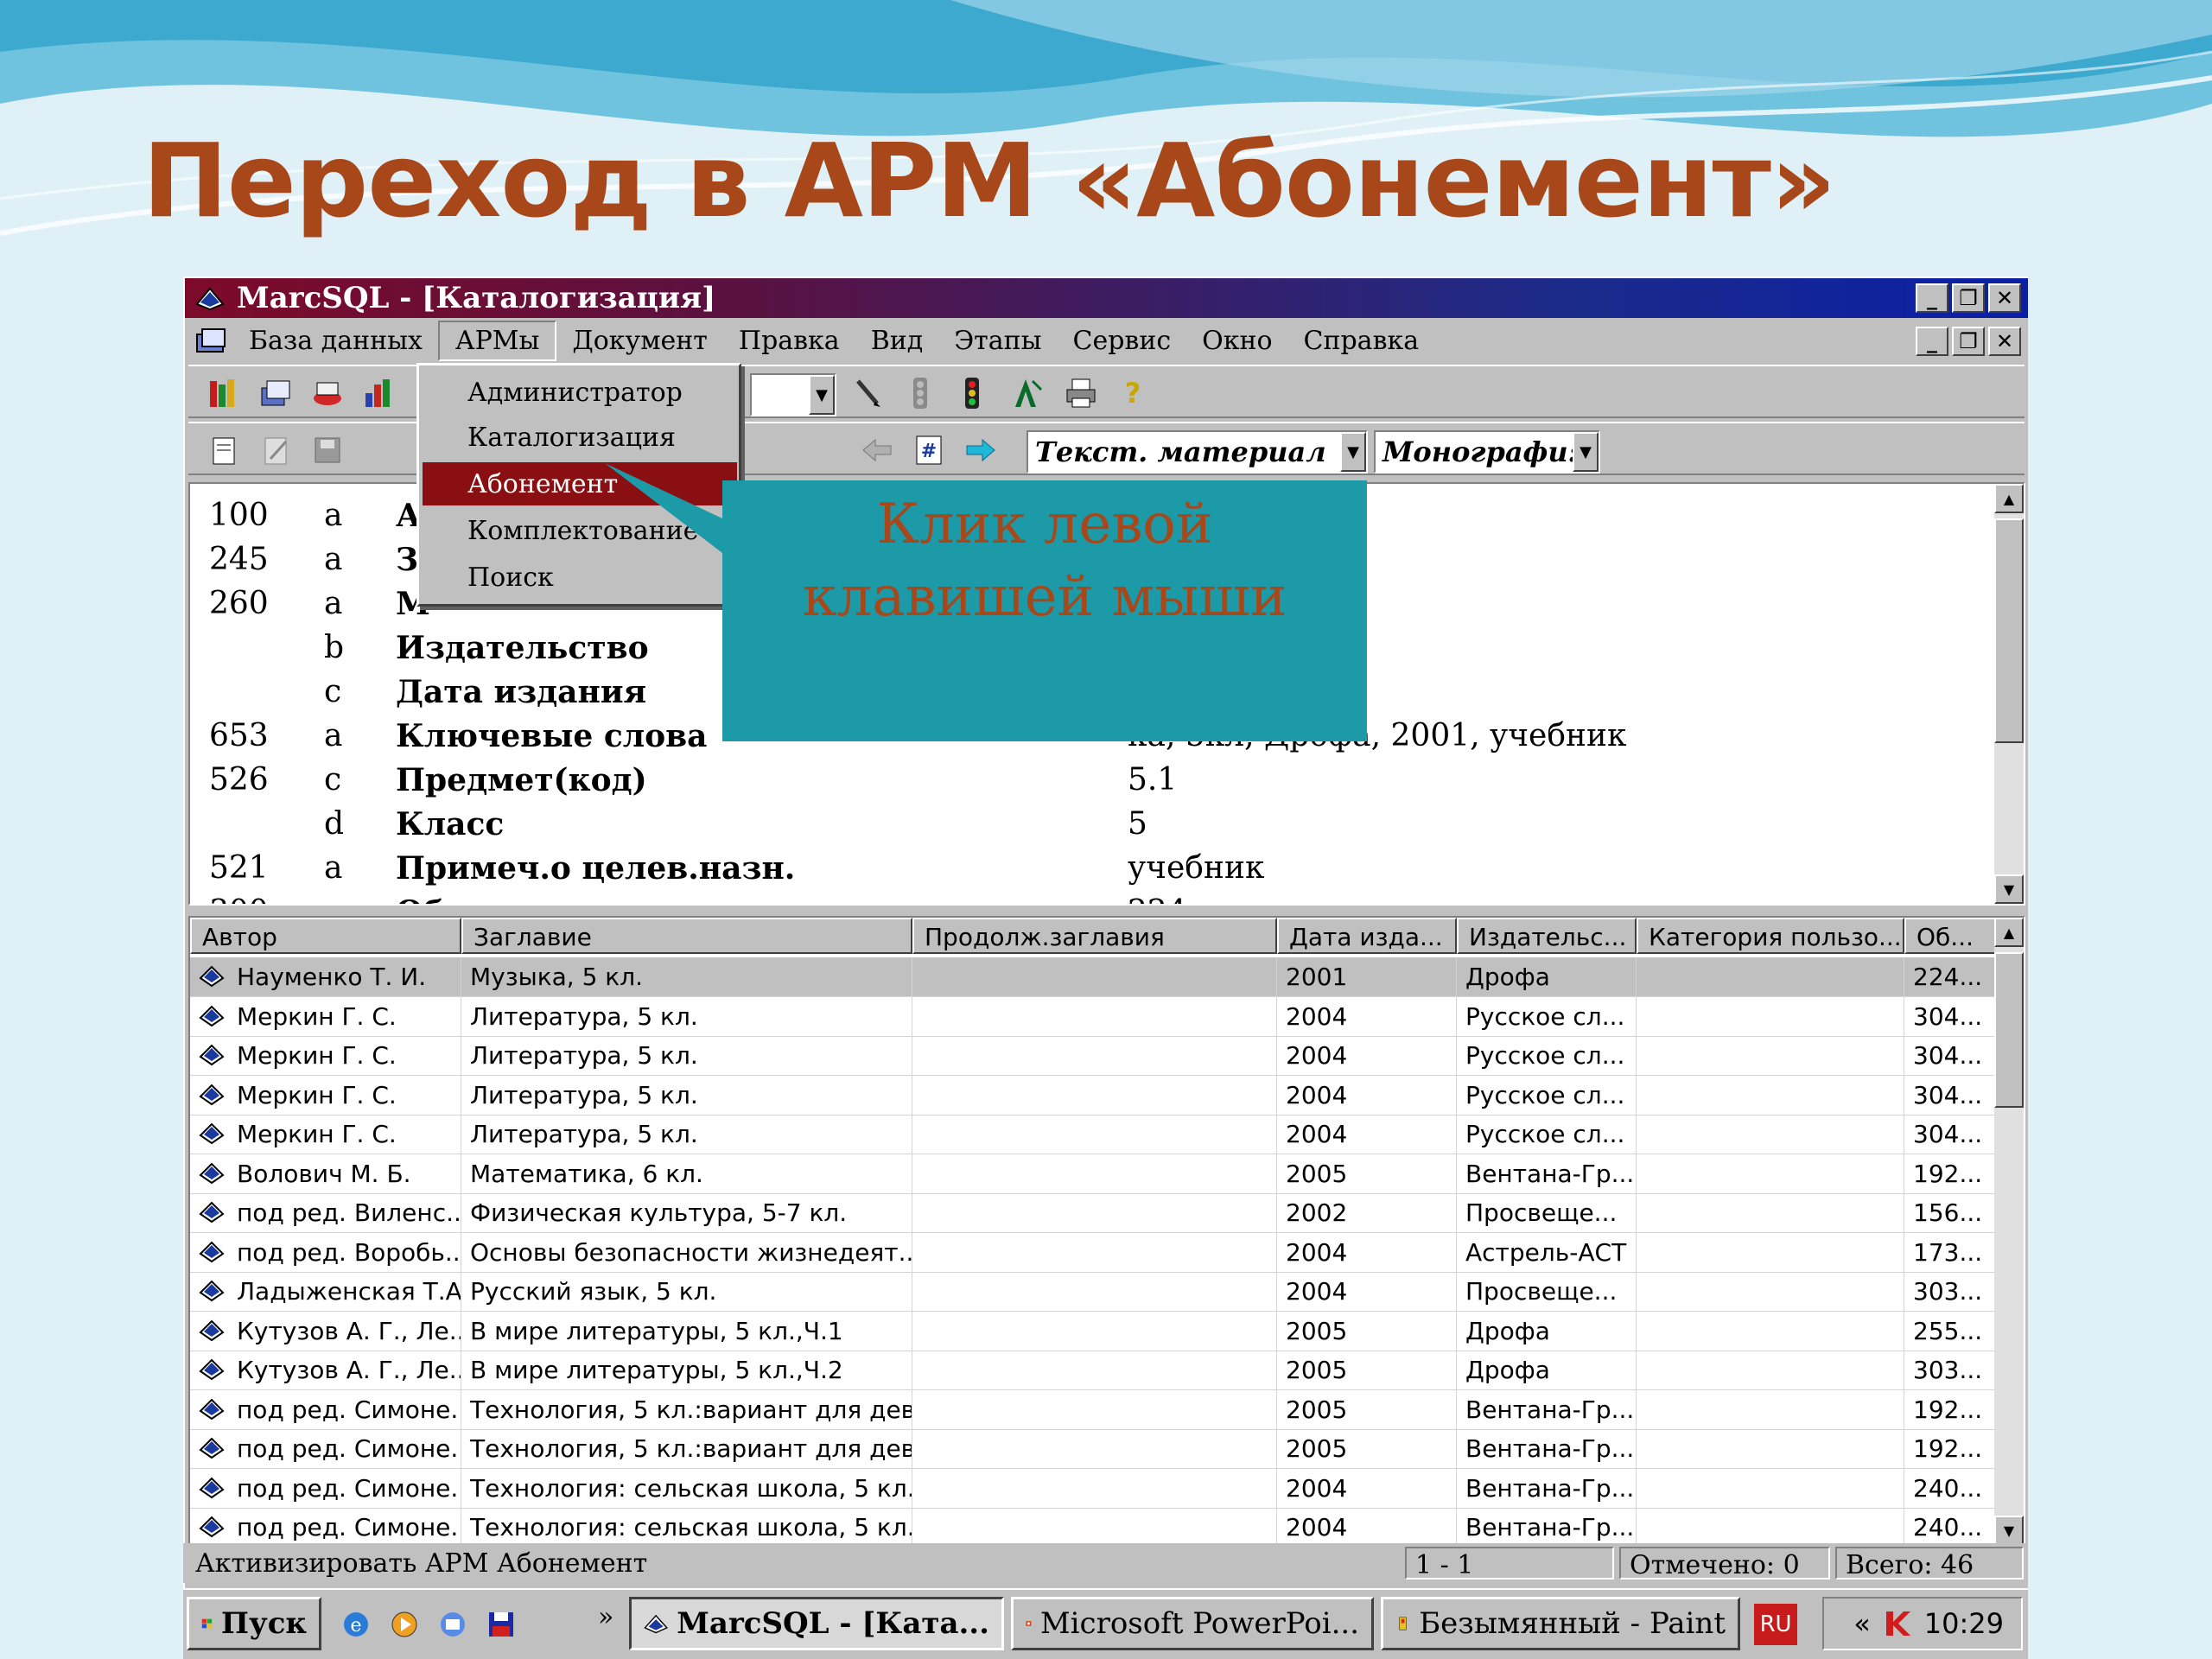  What do you see at coordinates (1775, 1624) in the screenshot?
I see `language-indicator: RU` at bounding box center [1775, 1624].